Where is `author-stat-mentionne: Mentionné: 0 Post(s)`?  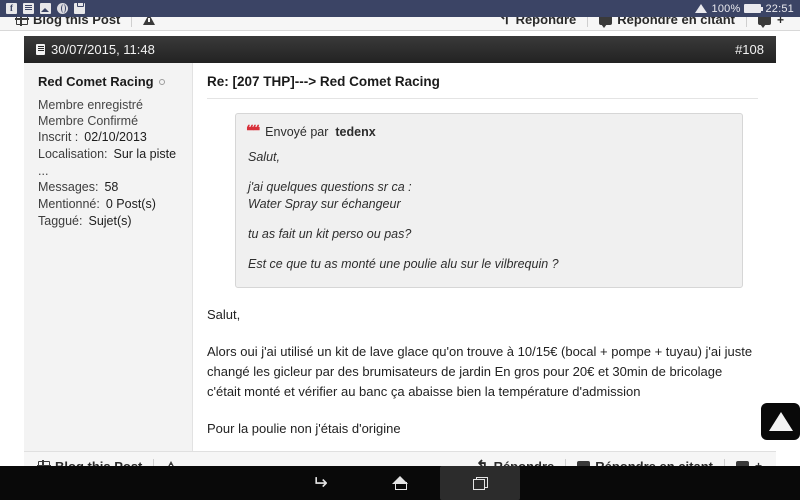
author-stat-mentionne: Mentionné: 0 Post(s) is located at coordinates (115, 204).